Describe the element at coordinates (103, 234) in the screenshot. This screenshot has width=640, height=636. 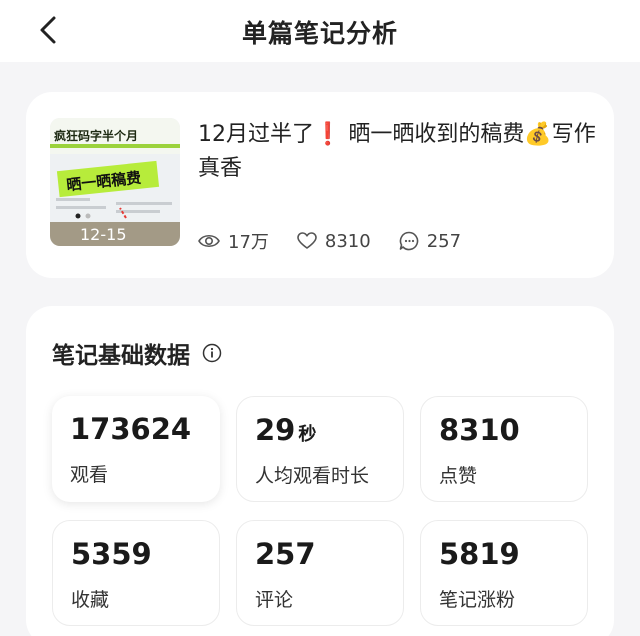
I see `thumbnail-date: 12-15` at that location.